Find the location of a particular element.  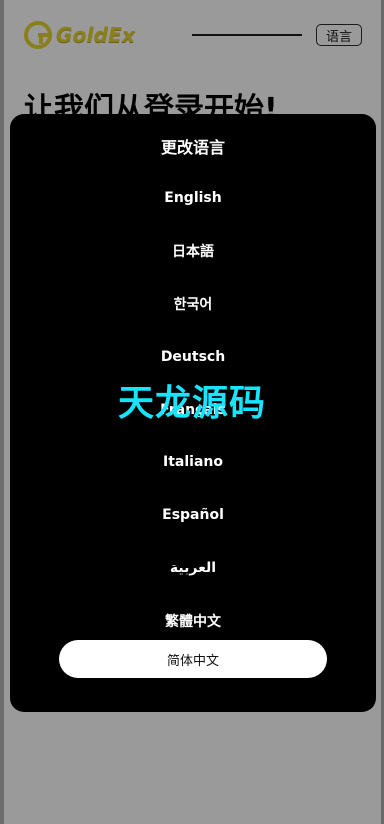

header: GoldEx 语言 is located at coordinates (194, 35).